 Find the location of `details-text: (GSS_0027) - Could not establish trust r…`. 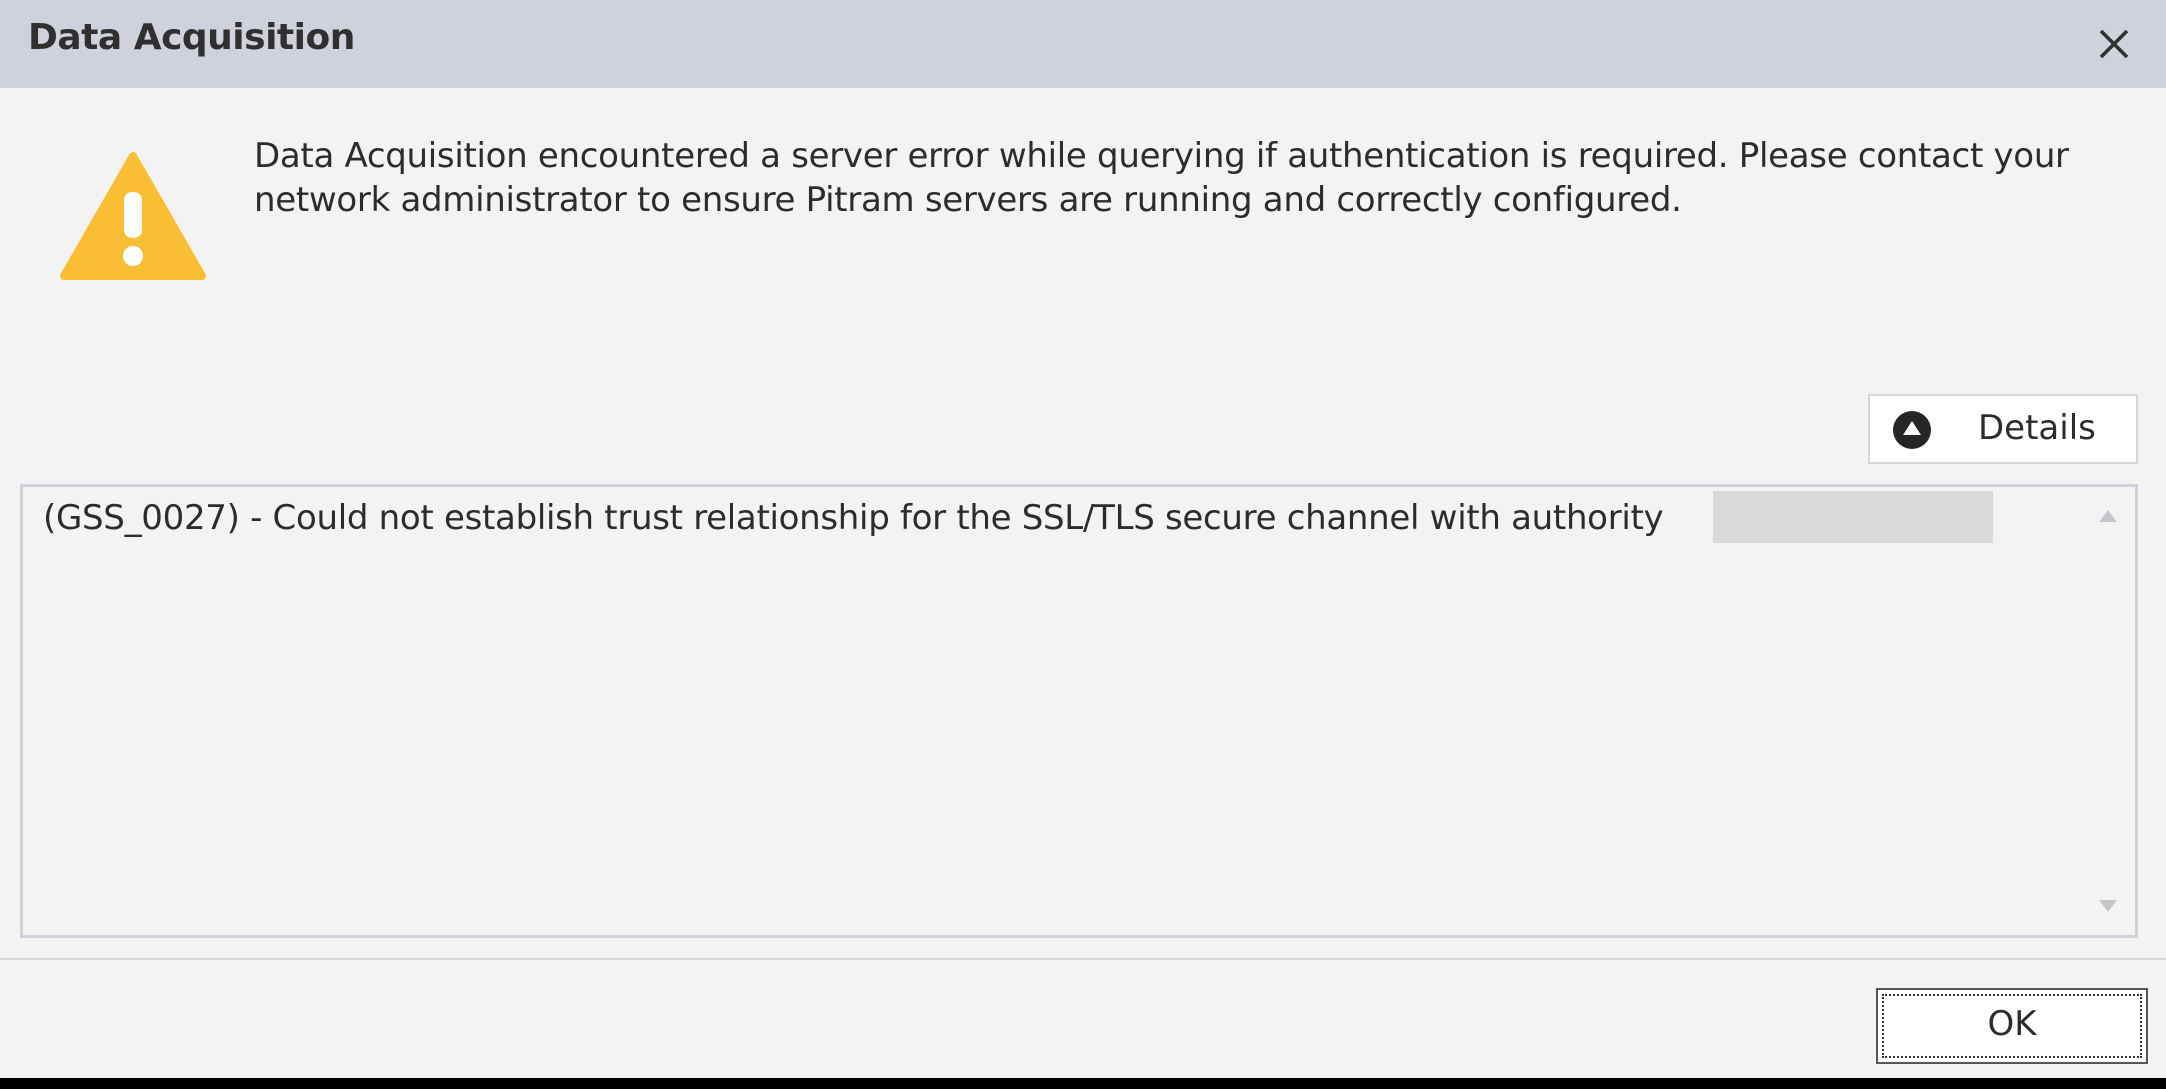

details-text: (GSS_0027) - Could not establish trust r… is located at coordinates (853, 518).